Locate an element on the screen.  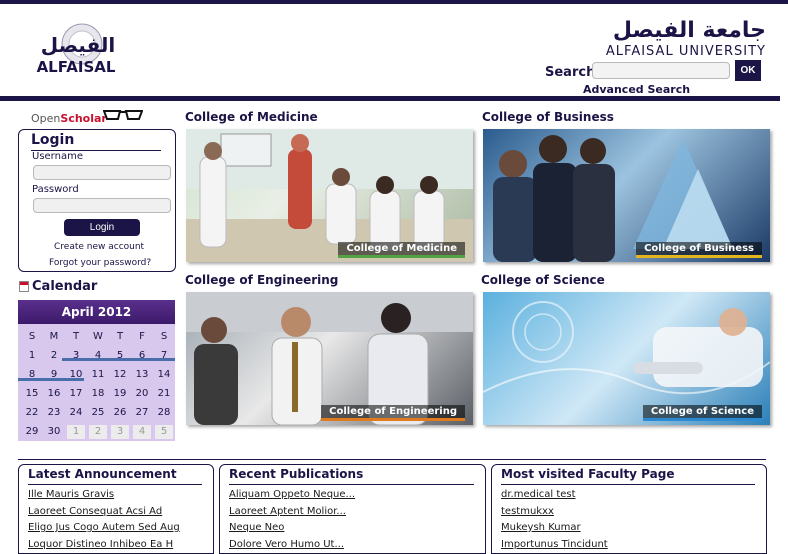
openscholar-open: Open is located at coordinates (46, 118).